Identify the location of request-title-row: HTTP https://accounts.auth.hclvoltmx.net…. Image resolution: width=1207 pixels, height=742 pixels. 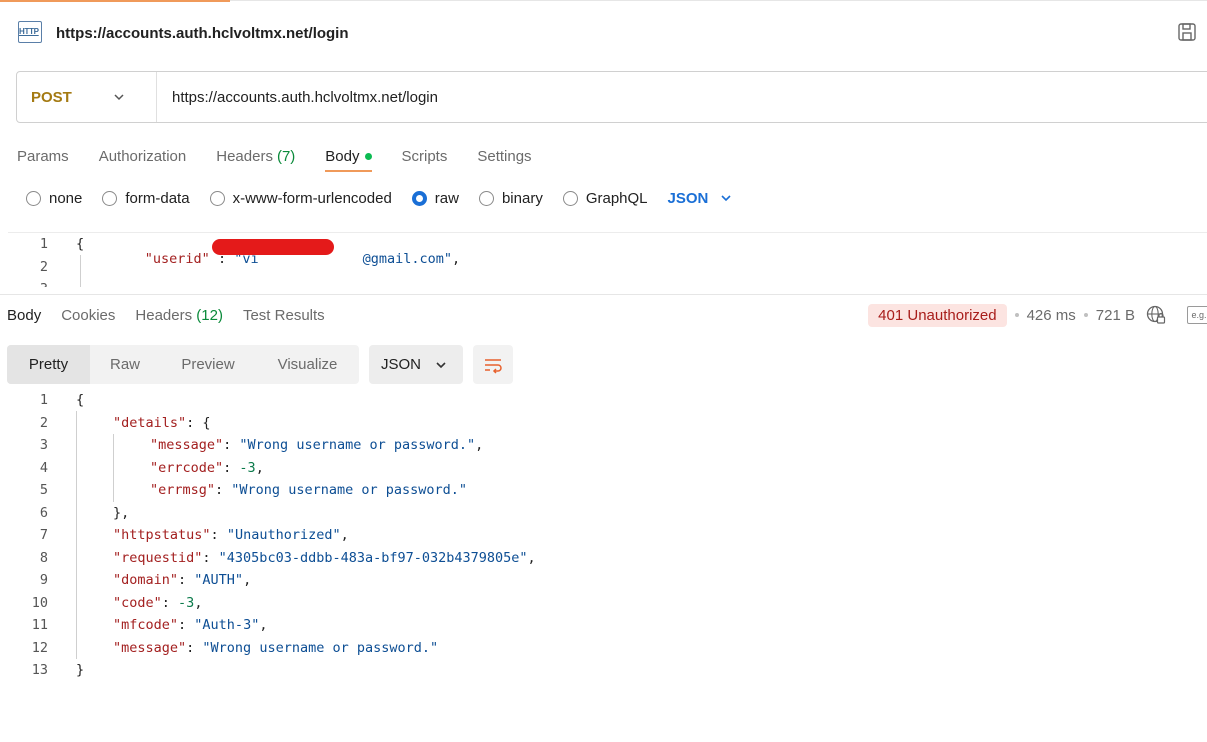
(182, 33).